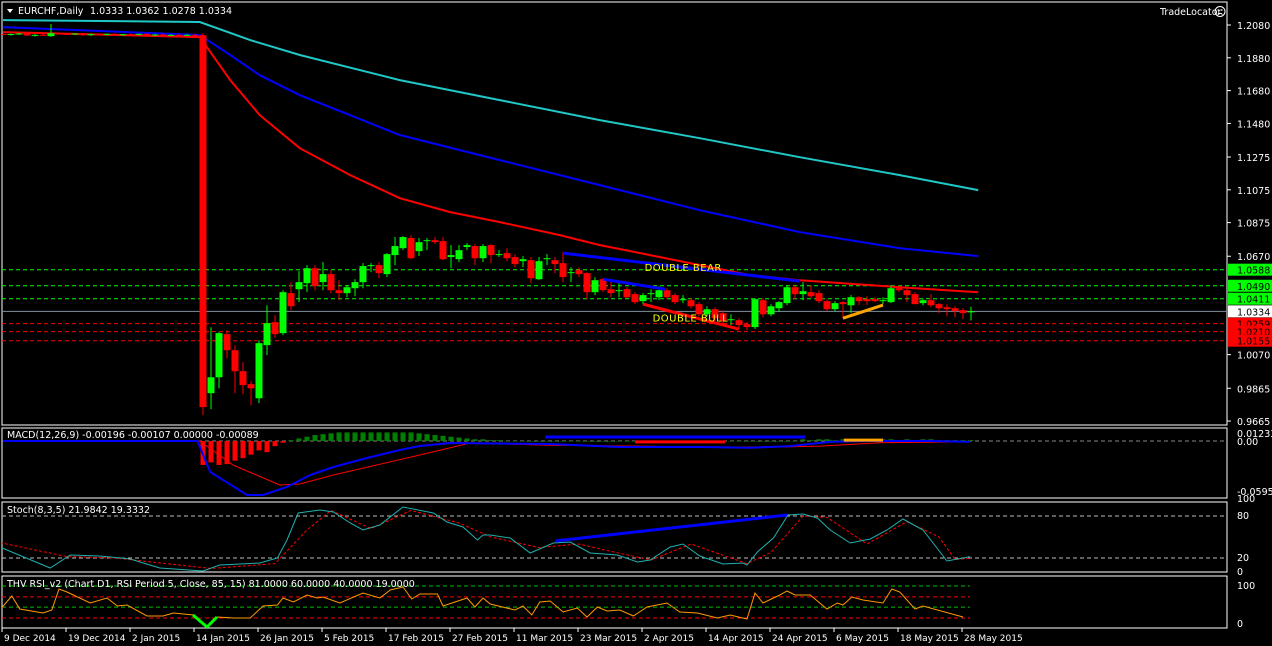 This screenshot has width=1272, height=646. Describe the element at coordinates (993, 639) in the screenshot. I see `time-tick-label: 28 May 2015` at that location.